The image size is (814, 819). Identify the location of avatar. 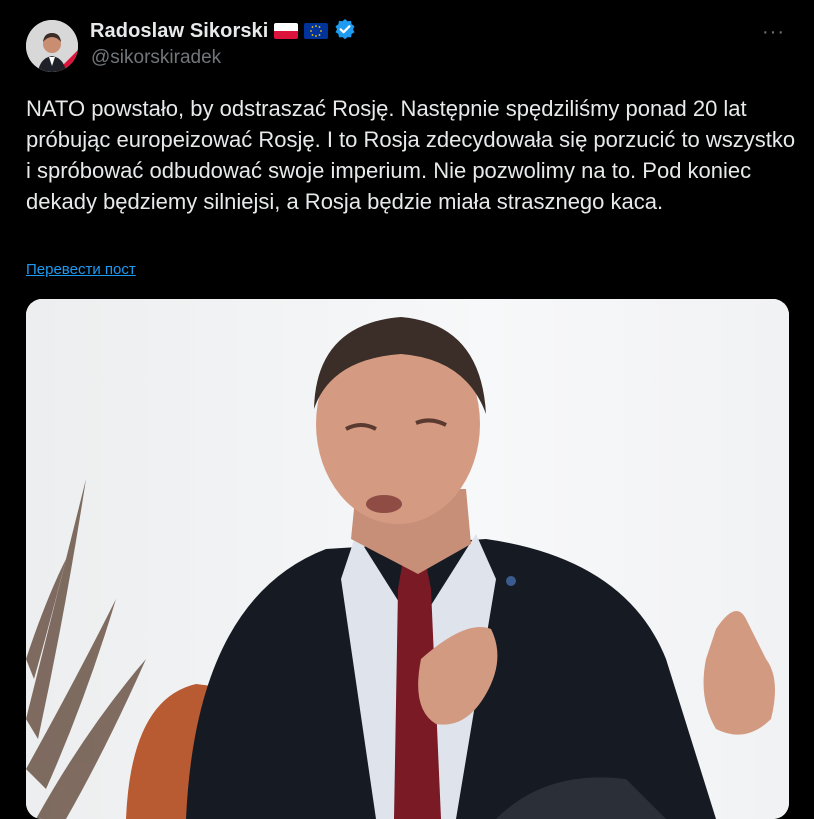
(52, 46).